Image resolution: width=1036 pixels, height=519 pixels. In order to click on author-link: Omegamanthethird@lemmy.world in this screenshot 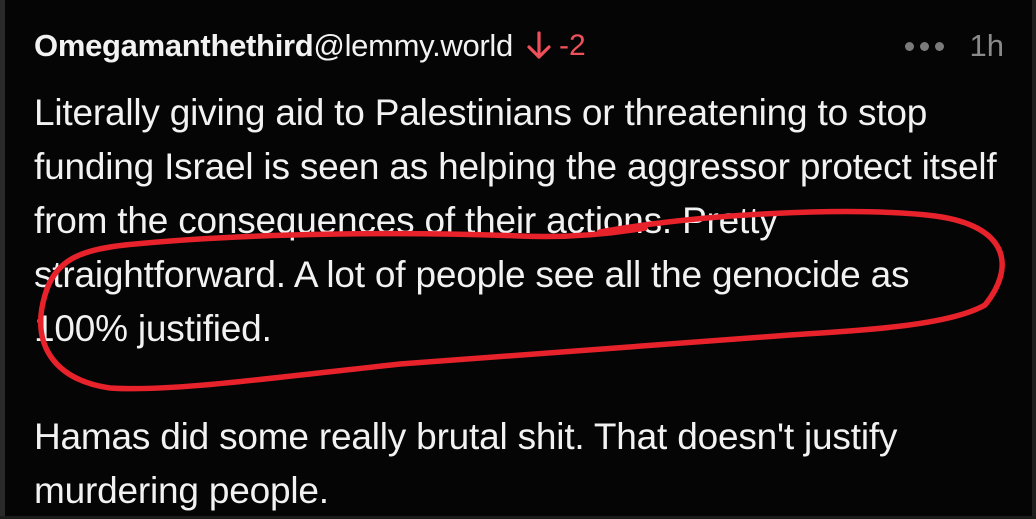, I will do `click(273, 46)`.